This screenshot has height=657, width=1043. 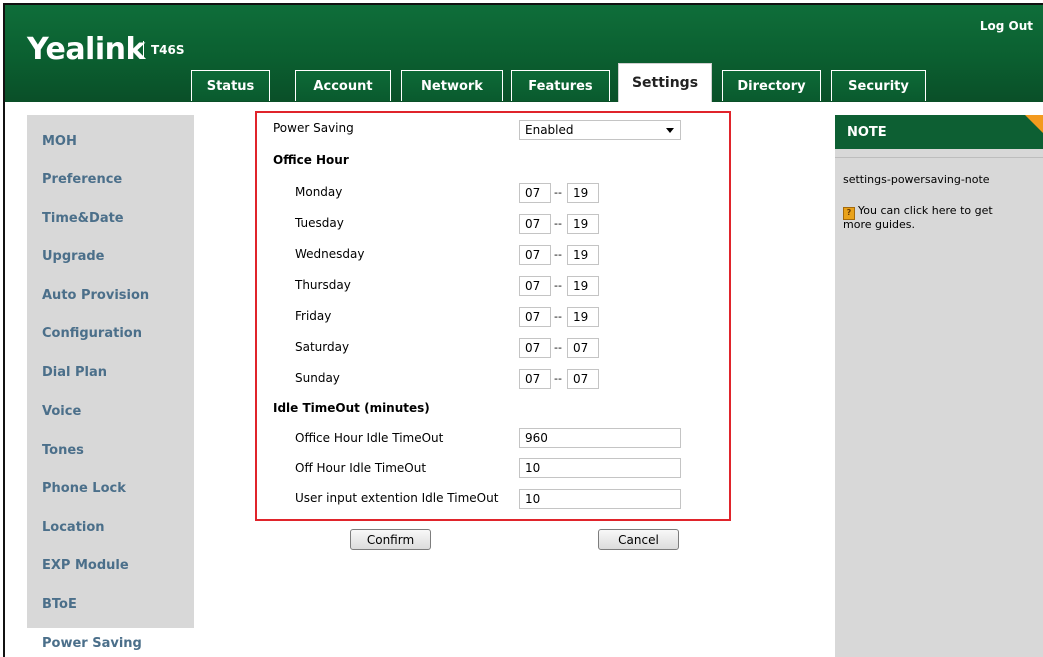 I want to click on office-hour-idle-label: Office Hour Idle TimeOut, so click(x=369, y=438).